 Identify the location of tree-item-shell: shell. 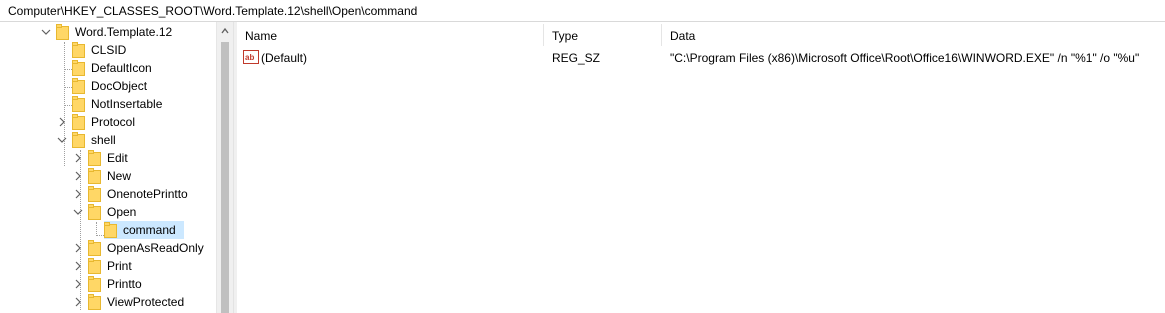
(108, 140).